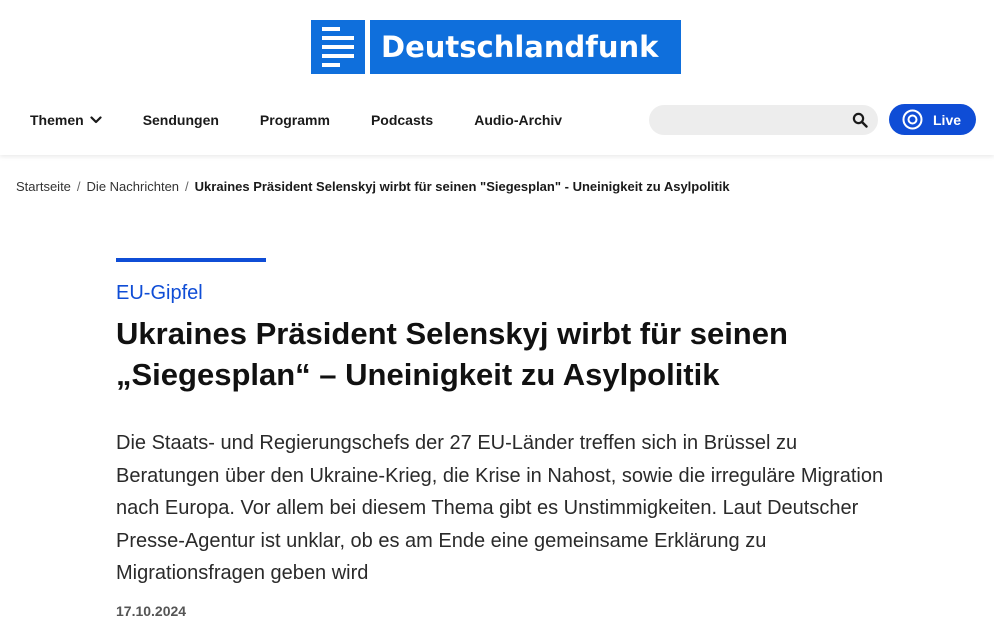 The width and height of the screenshot is (994, 627). What do you see at coordinates (402, 120) in the screenshot?
I see `nav-item-podcasts: Podcasts` at bounding box center [402, 120].